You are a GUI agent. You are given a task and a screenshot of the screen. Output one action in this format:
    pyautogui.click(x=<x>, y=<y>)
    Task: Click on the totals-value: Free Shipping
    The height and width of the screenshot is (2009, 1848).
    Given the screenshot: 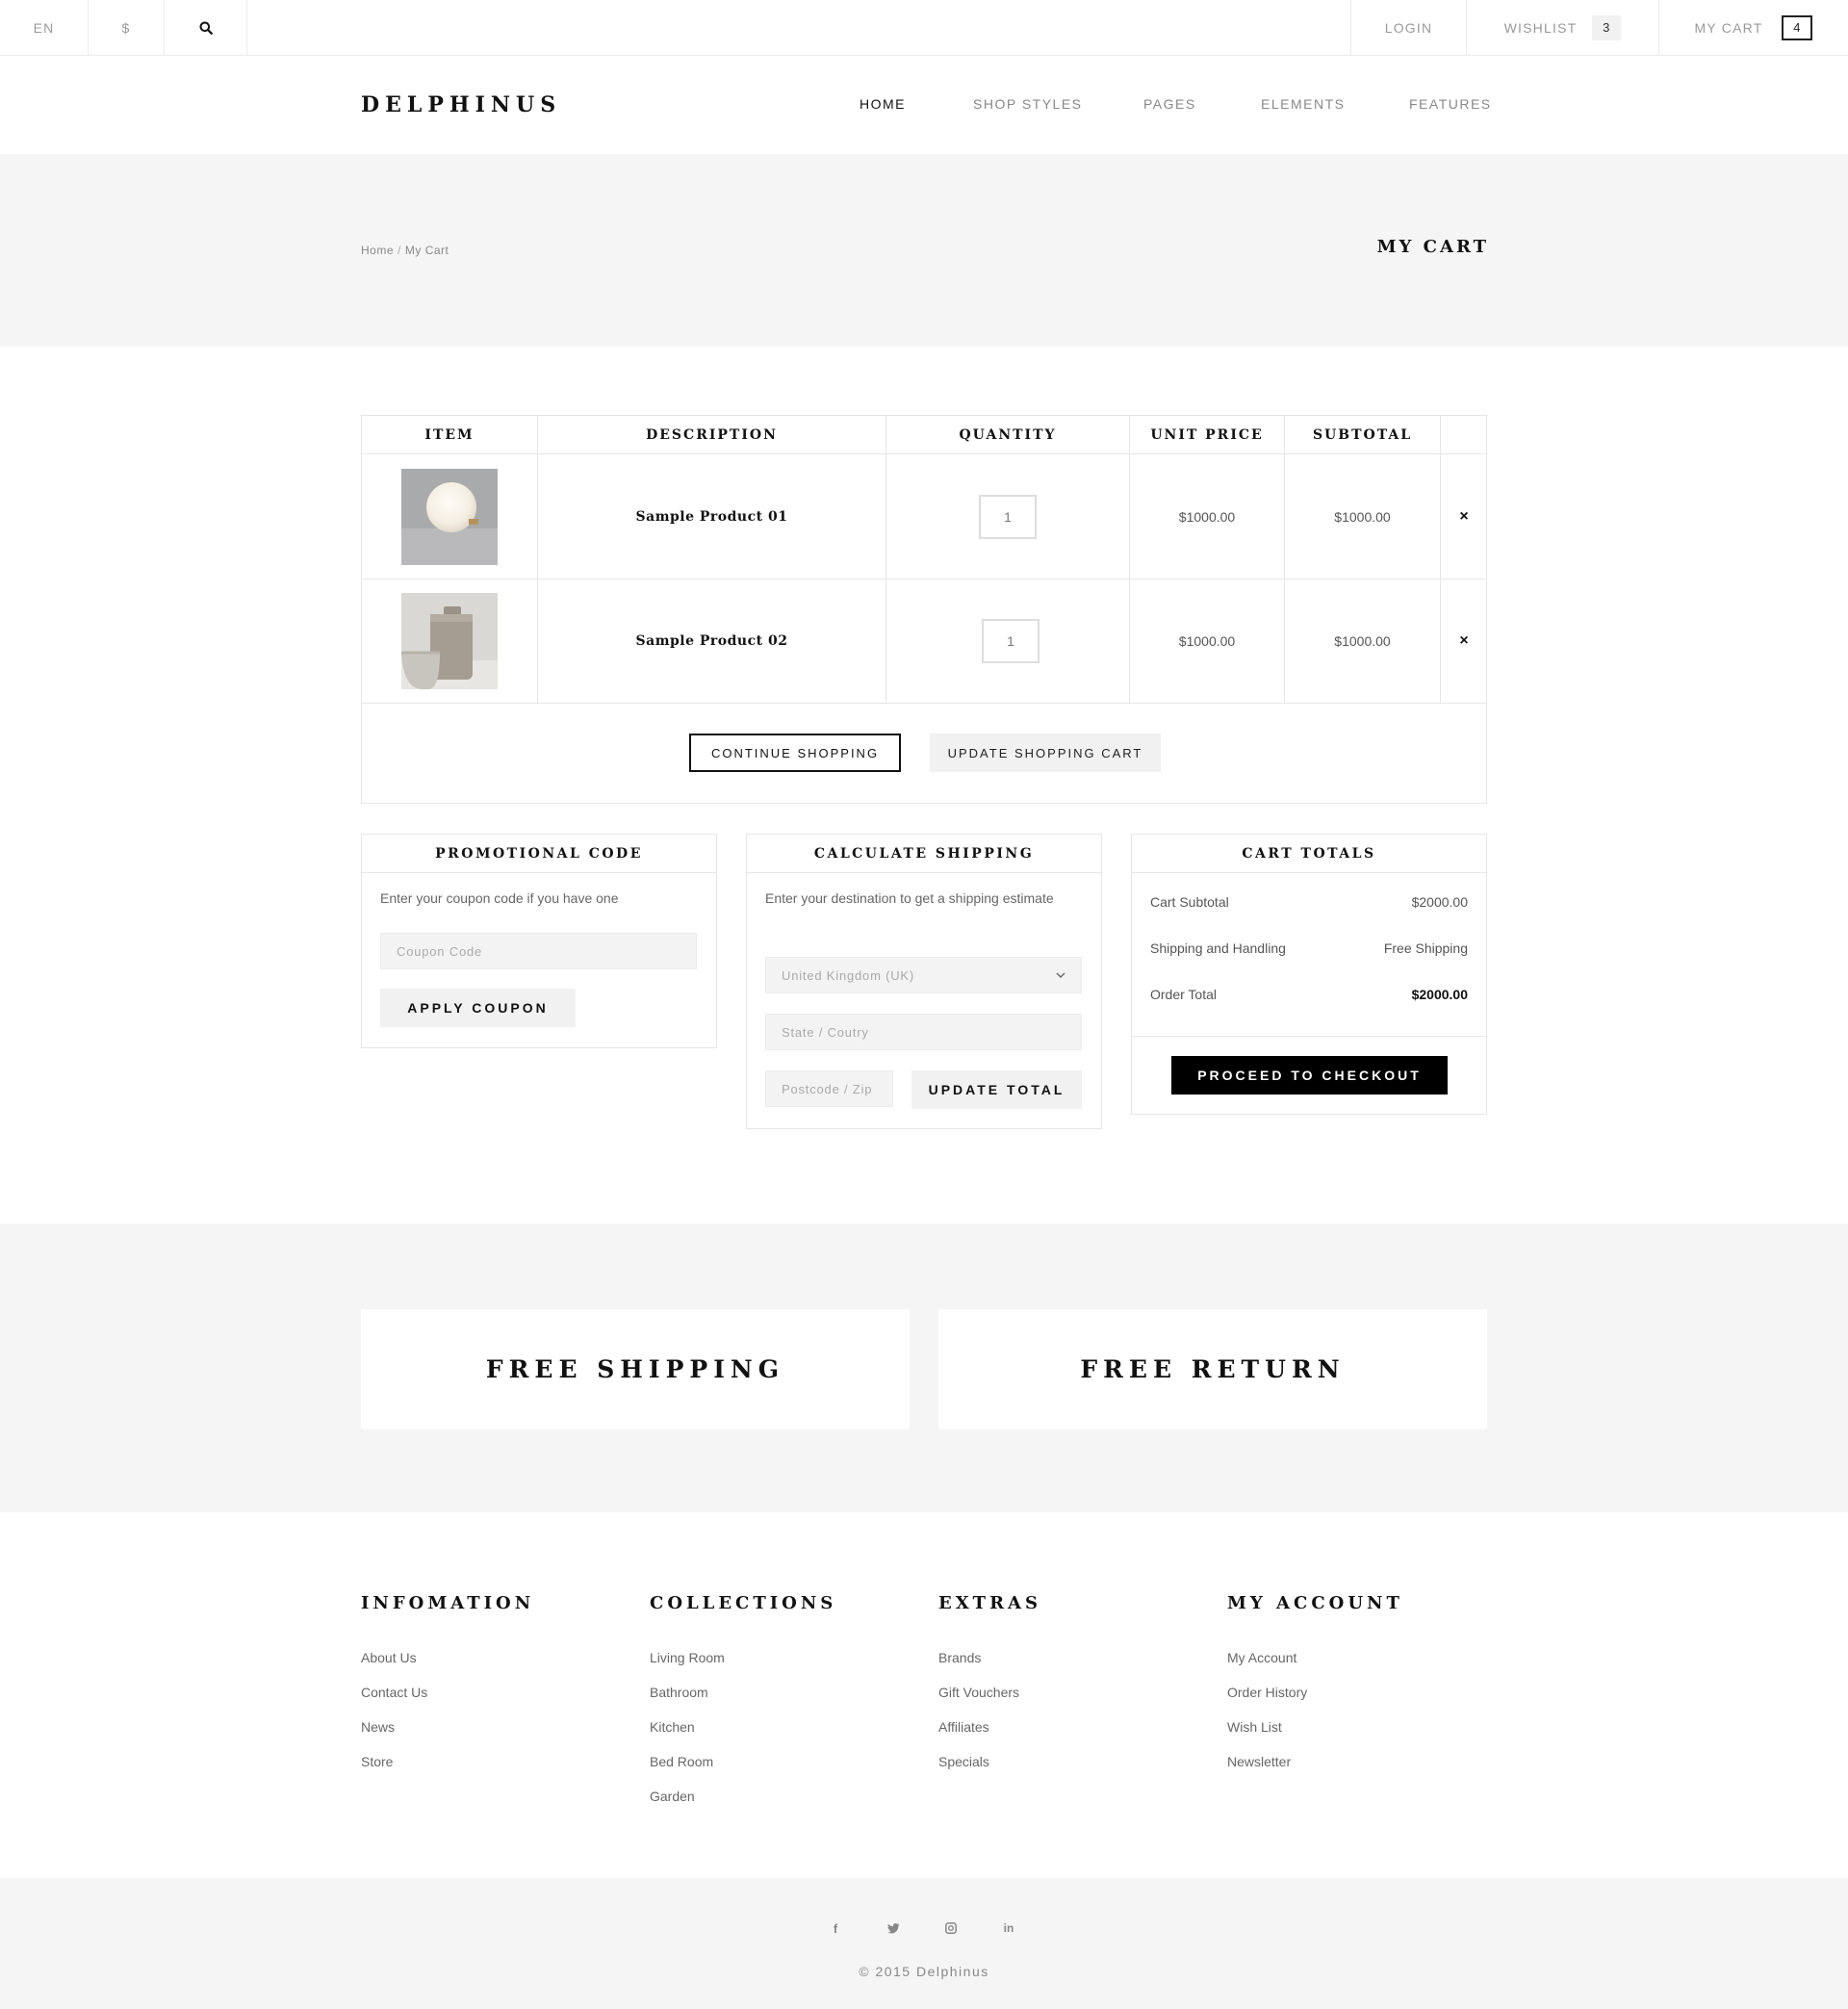 What is the action you would take?
    pyautogui.click(x=1425, y=948)
    